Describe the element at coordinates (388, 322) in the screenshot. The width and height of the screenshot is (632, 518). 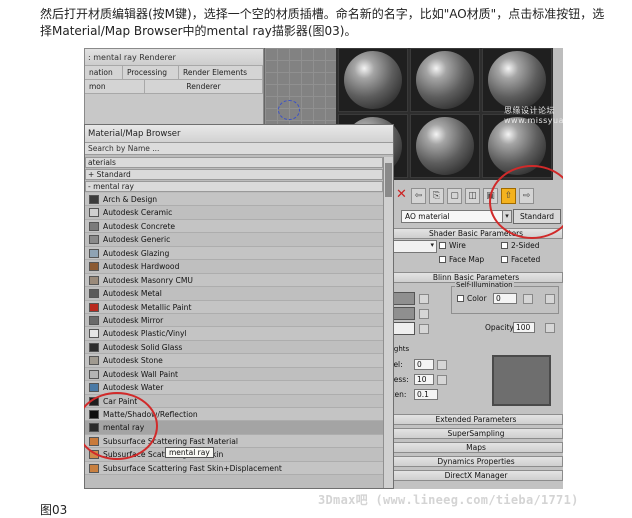
I see `browser-scrollbar` at that location.